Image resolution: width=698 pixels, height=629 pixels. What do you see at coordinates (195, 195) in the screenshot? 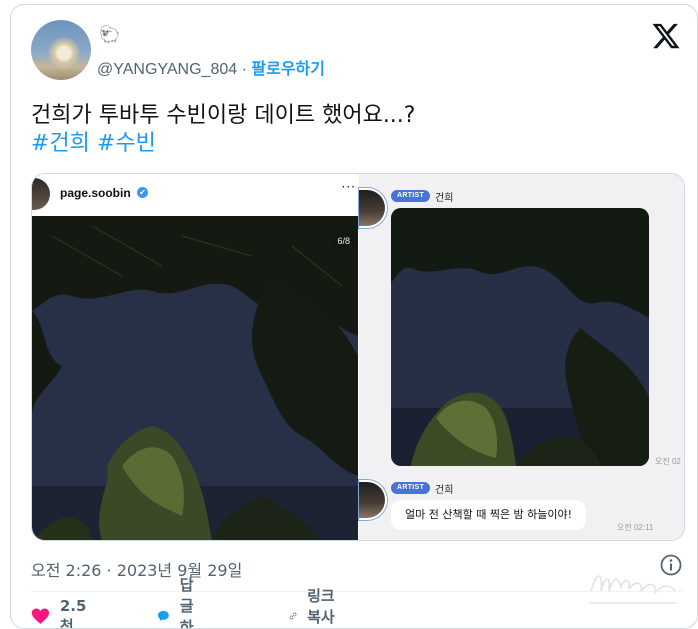
I see `instagram-header: page.soobin ✔ ···` at bounding box center [195, 195].